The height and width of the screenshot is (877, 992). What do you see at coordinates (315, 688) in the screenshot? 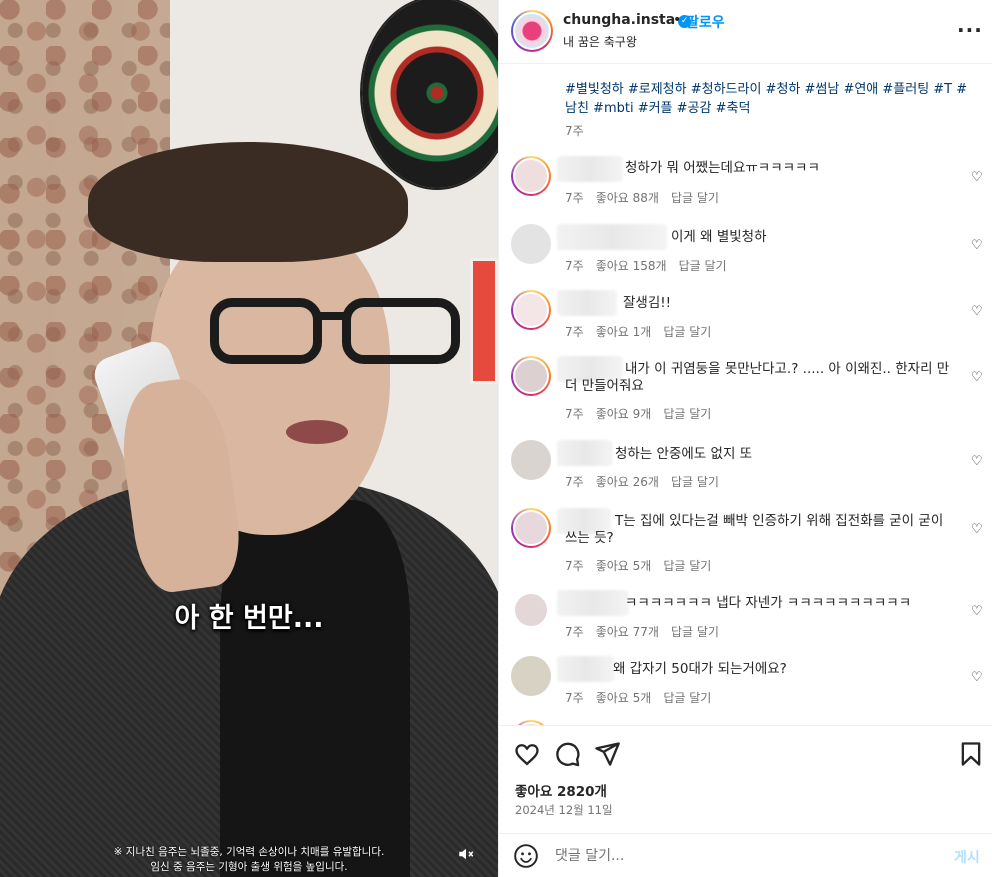
I see `person-shirt` at bounding box center [315, 688].